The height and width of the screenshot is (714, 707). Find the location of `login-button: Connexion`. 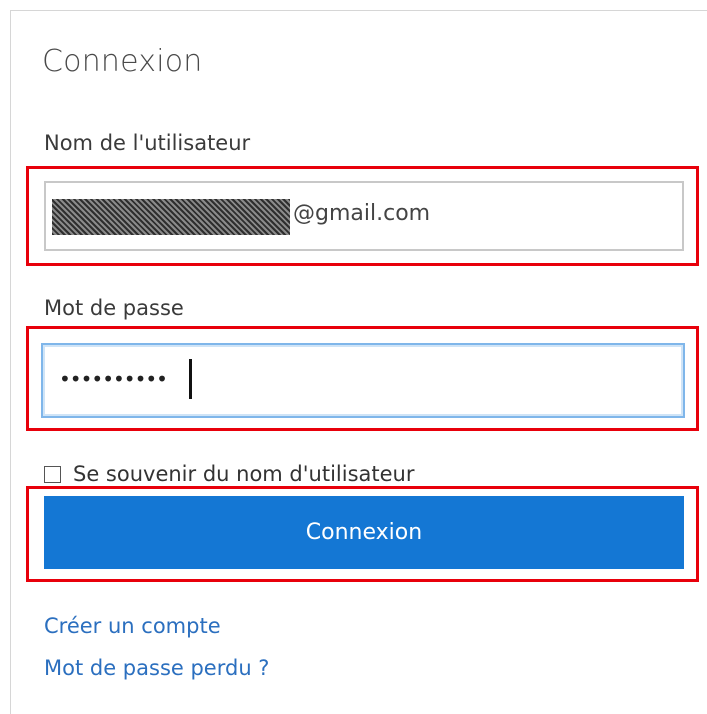

login-button: Connexion is located at coordinates (364, 532).